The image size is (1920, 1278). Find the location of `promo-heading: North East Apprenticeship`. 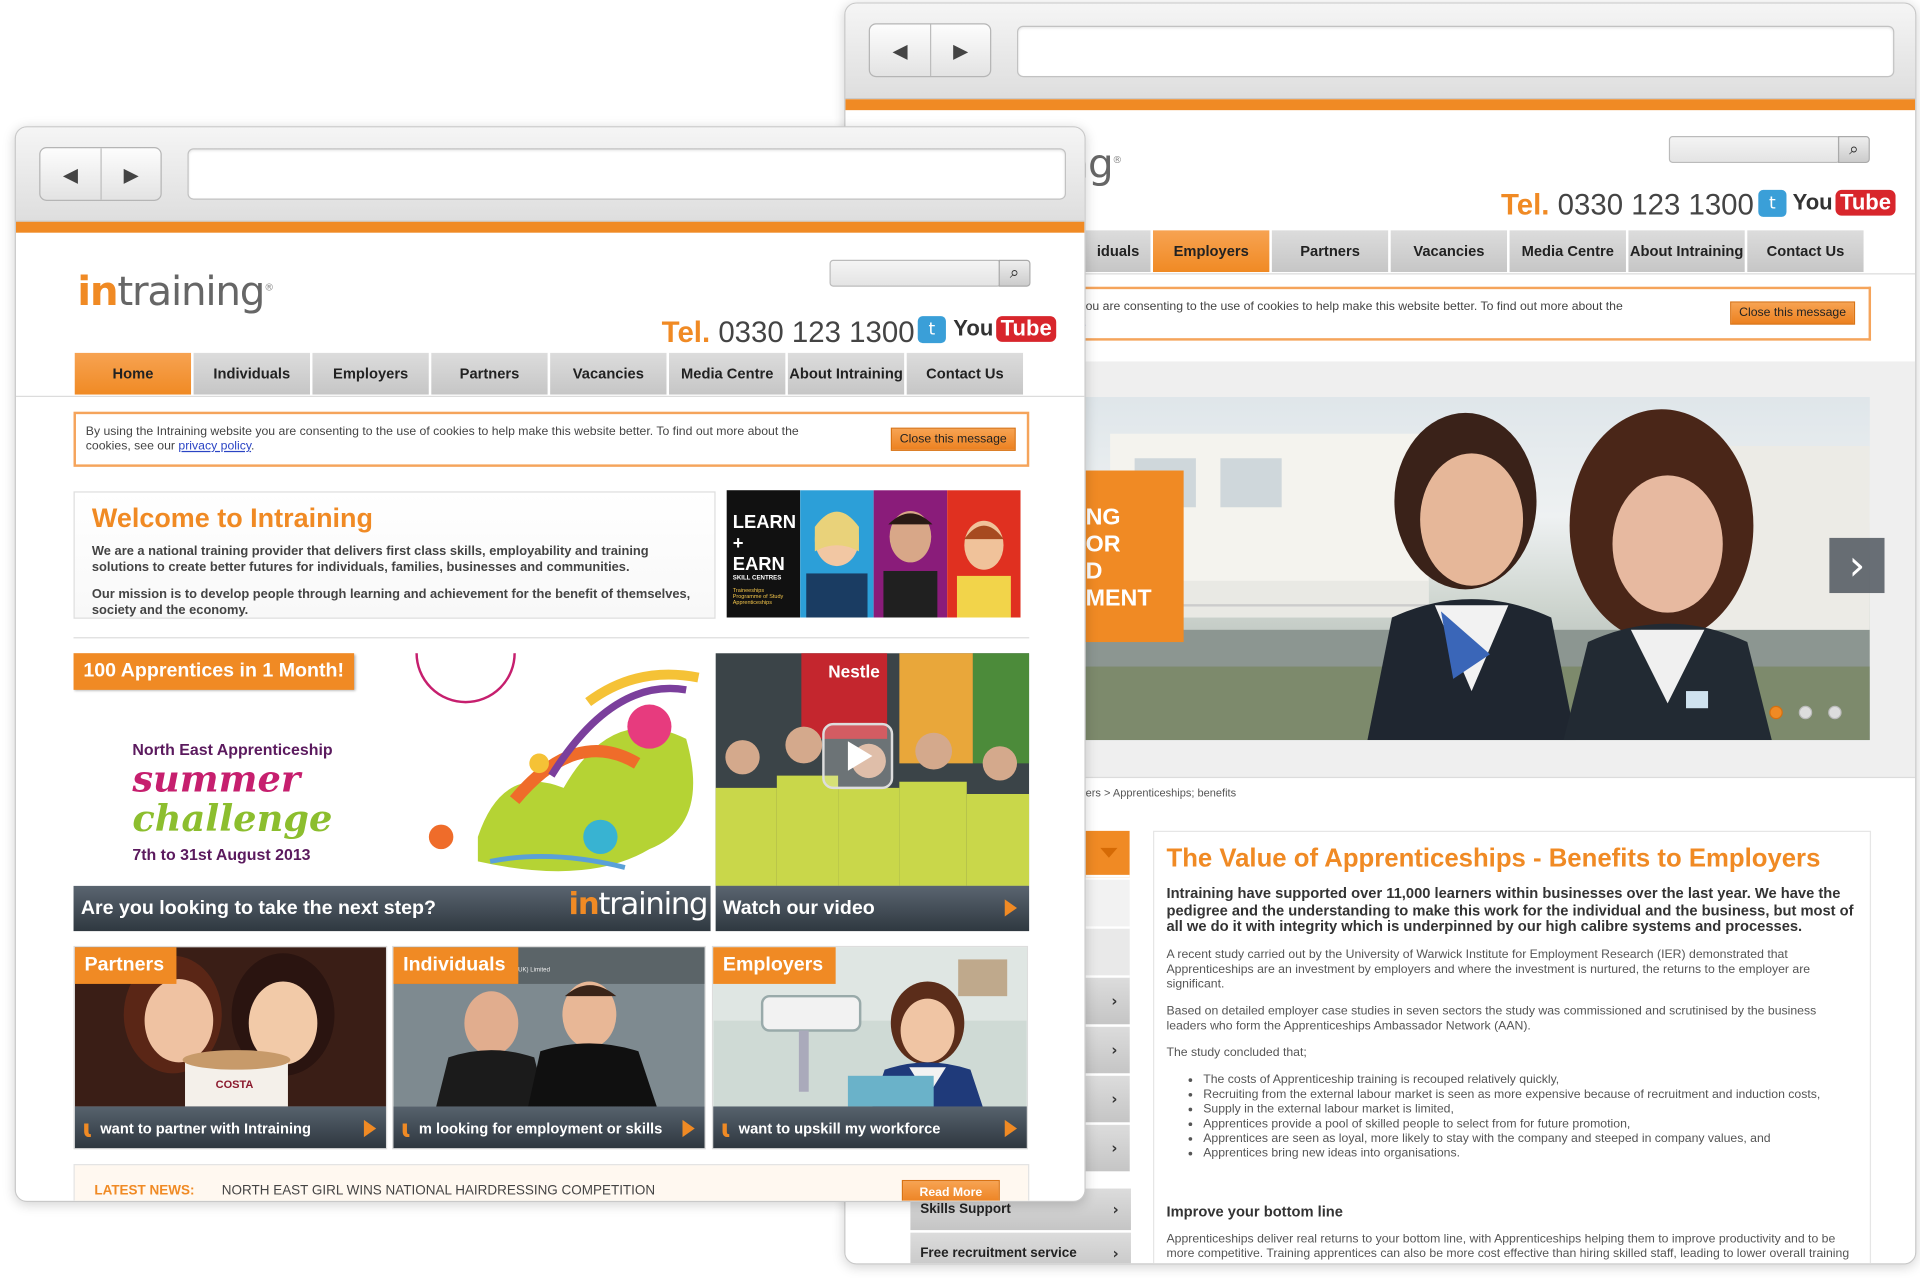

promo-heading: North East Apprenticeship is located at coordinates (232, 749).